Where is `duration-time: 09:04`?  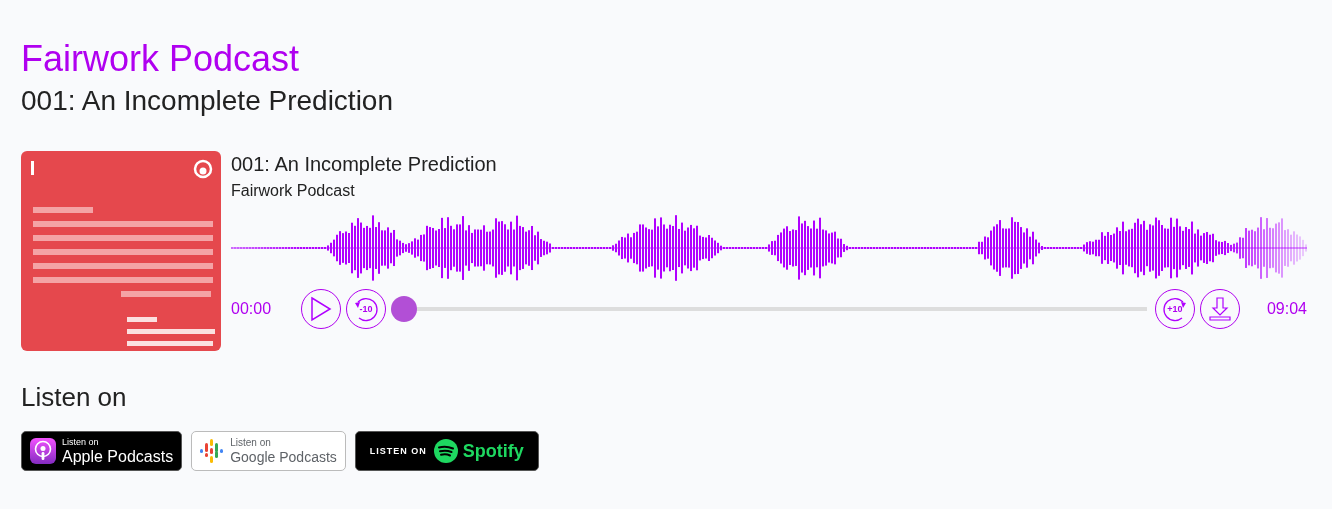 duration-time: 09:04 is located at coordinates (1286, 309).